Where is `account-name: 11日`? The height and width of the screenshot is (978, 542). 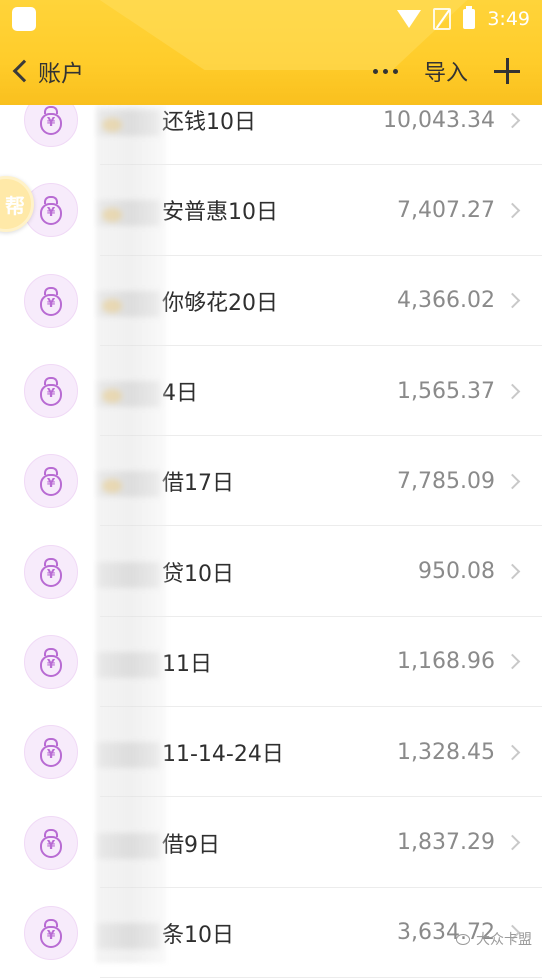
account-name: 11日 is located at coordinates (187, 664).